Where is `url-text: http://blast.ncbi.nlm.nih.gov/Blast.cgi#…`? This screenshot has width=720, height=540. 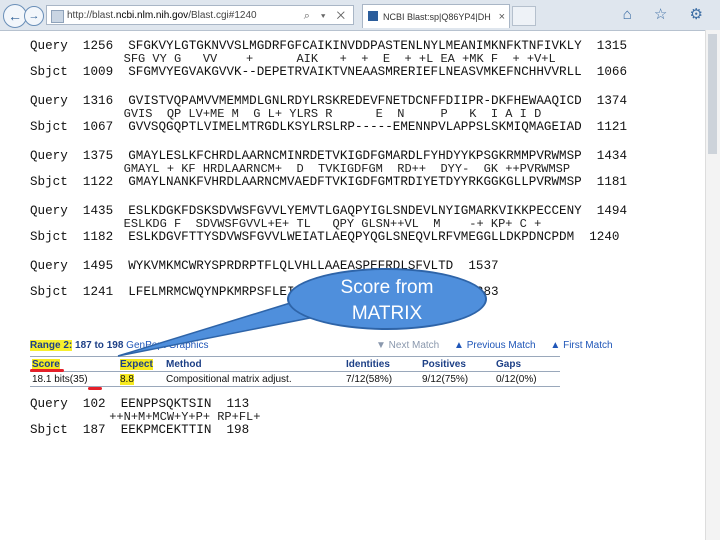 url-text: http://blast.ncbi.nlm.nih.gov/Blast.cgi#… is located at coordinates (162, 15).